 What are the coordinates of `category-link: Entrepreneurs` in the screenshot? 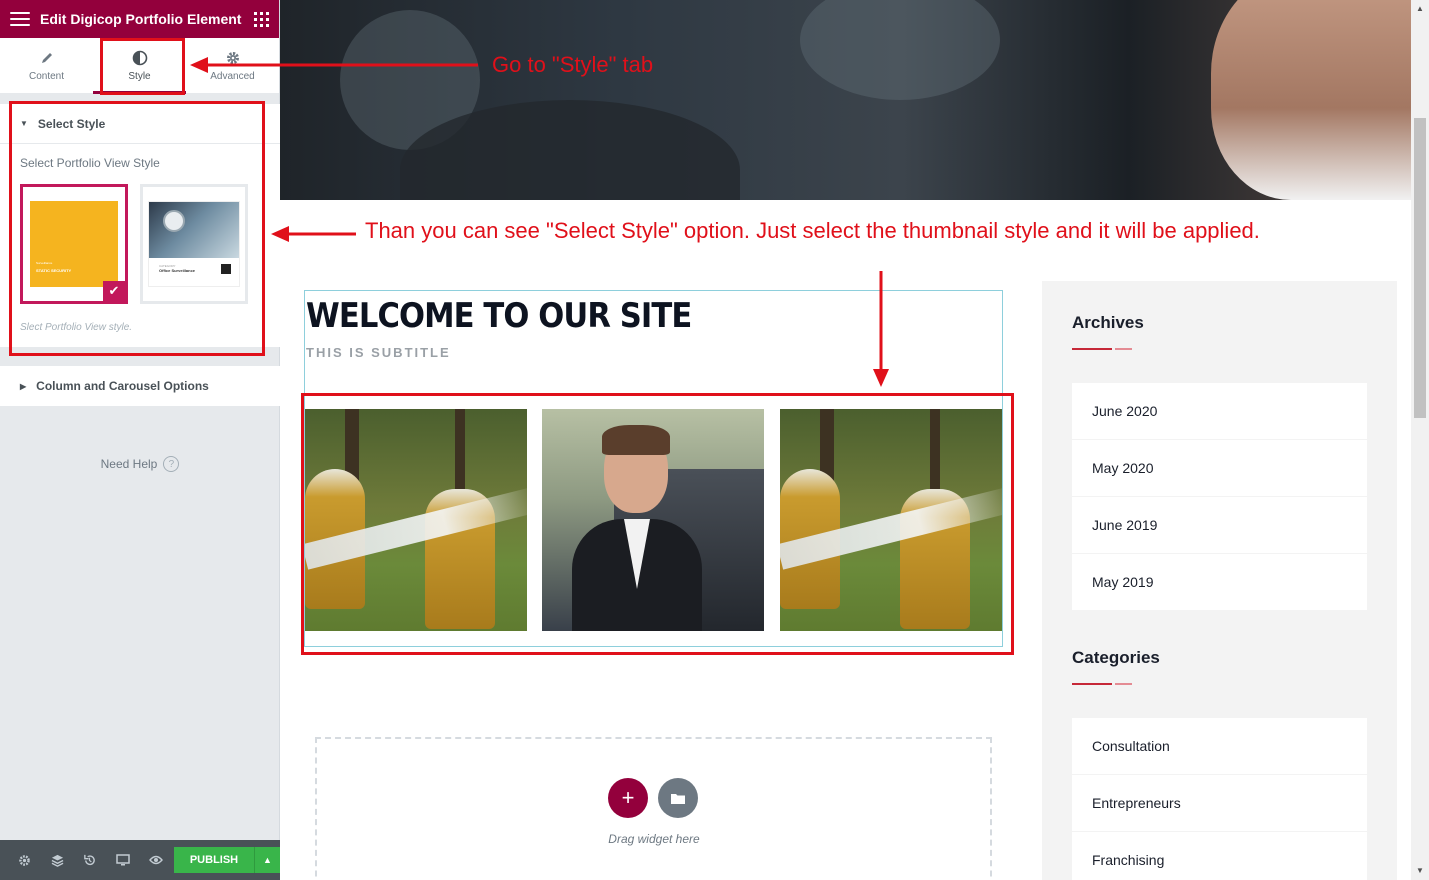 It's located at (1219, 803).